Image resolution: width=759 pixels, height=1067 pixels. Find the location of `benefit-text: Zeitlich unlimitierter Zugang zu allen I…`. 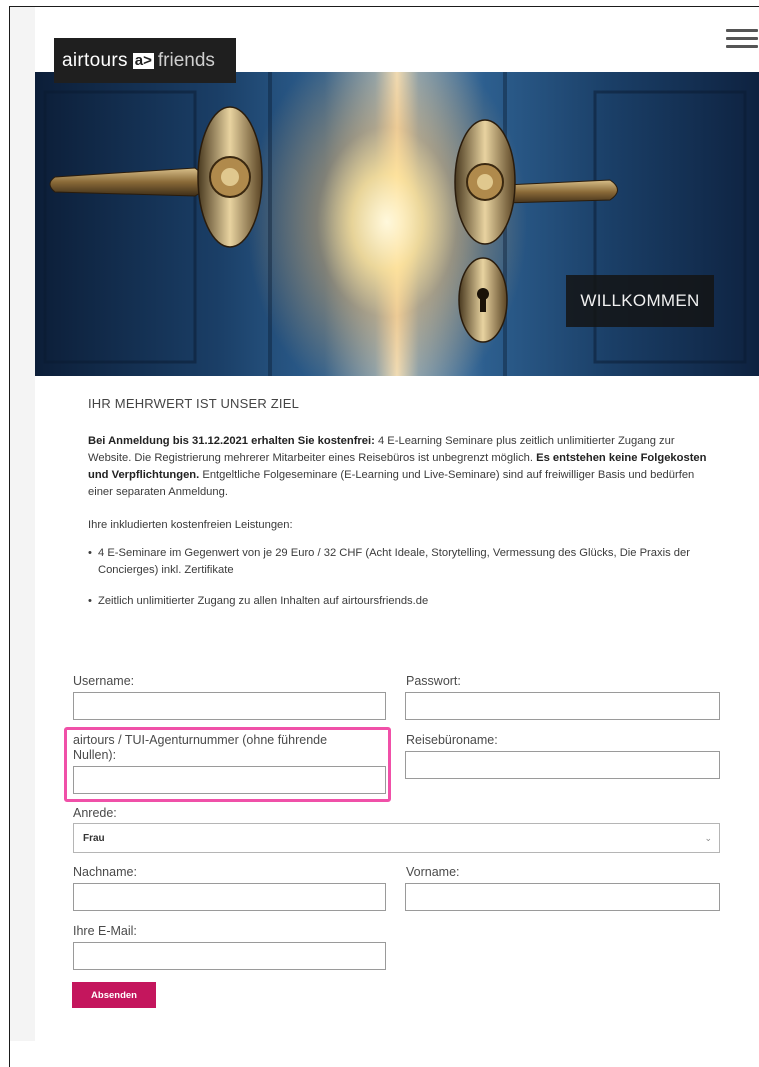

benefit-text: Zeitlich unlimitierter Zugang zu allen I… is located at coordinates (408, 601).